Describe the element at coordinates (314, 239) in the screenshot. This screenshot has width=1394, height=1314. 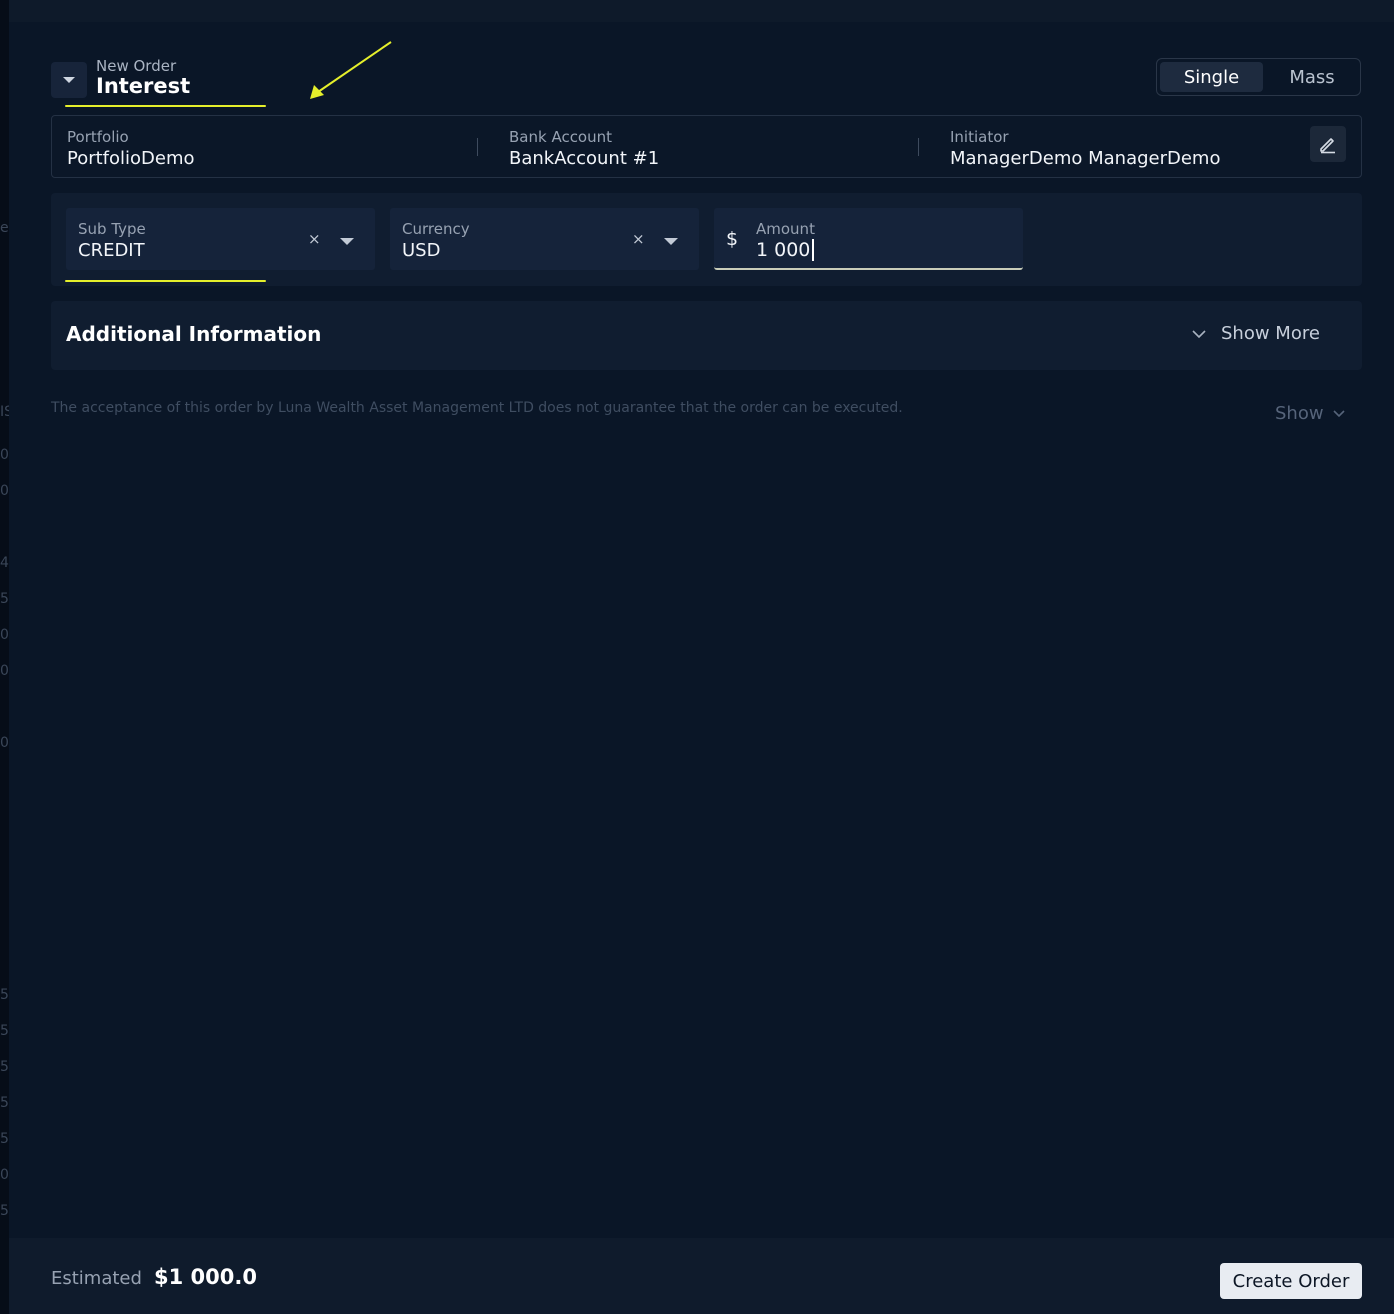
I see `subtype-clear-icon: ×` at that location.